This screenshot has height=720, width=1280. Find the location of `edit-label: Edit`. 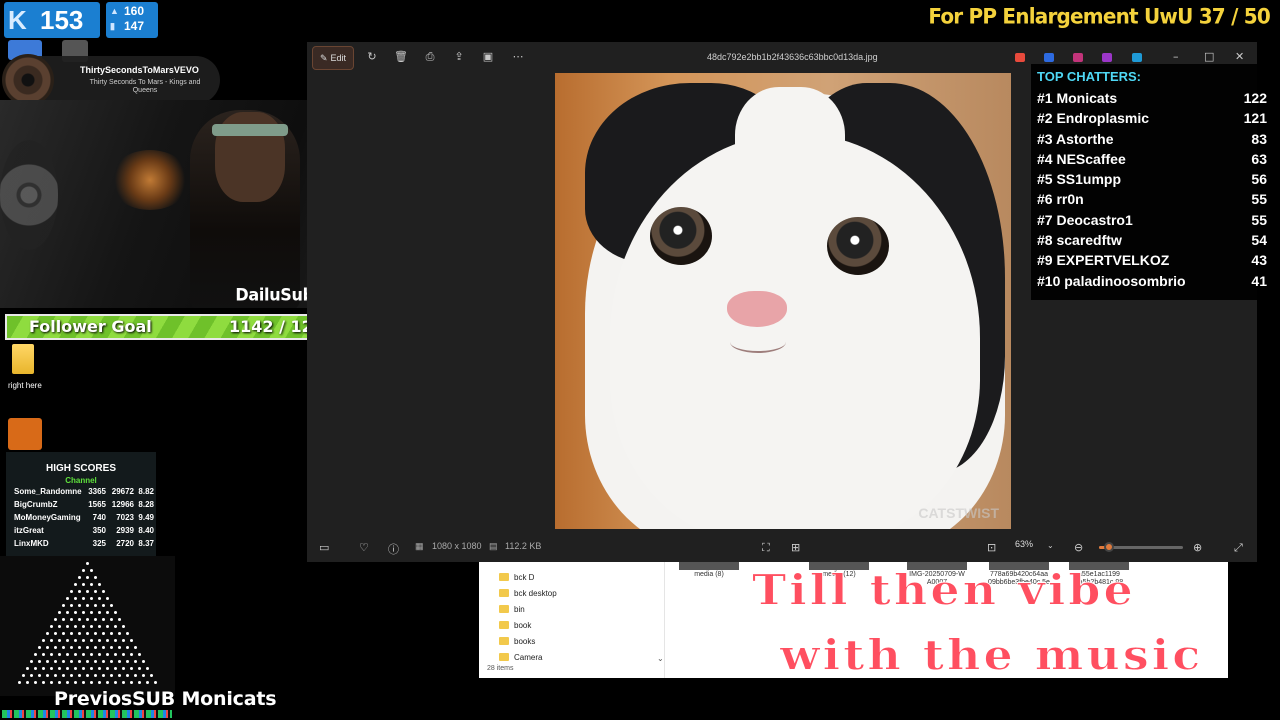

edit-label: Edit is located at coordinates (338, 58).